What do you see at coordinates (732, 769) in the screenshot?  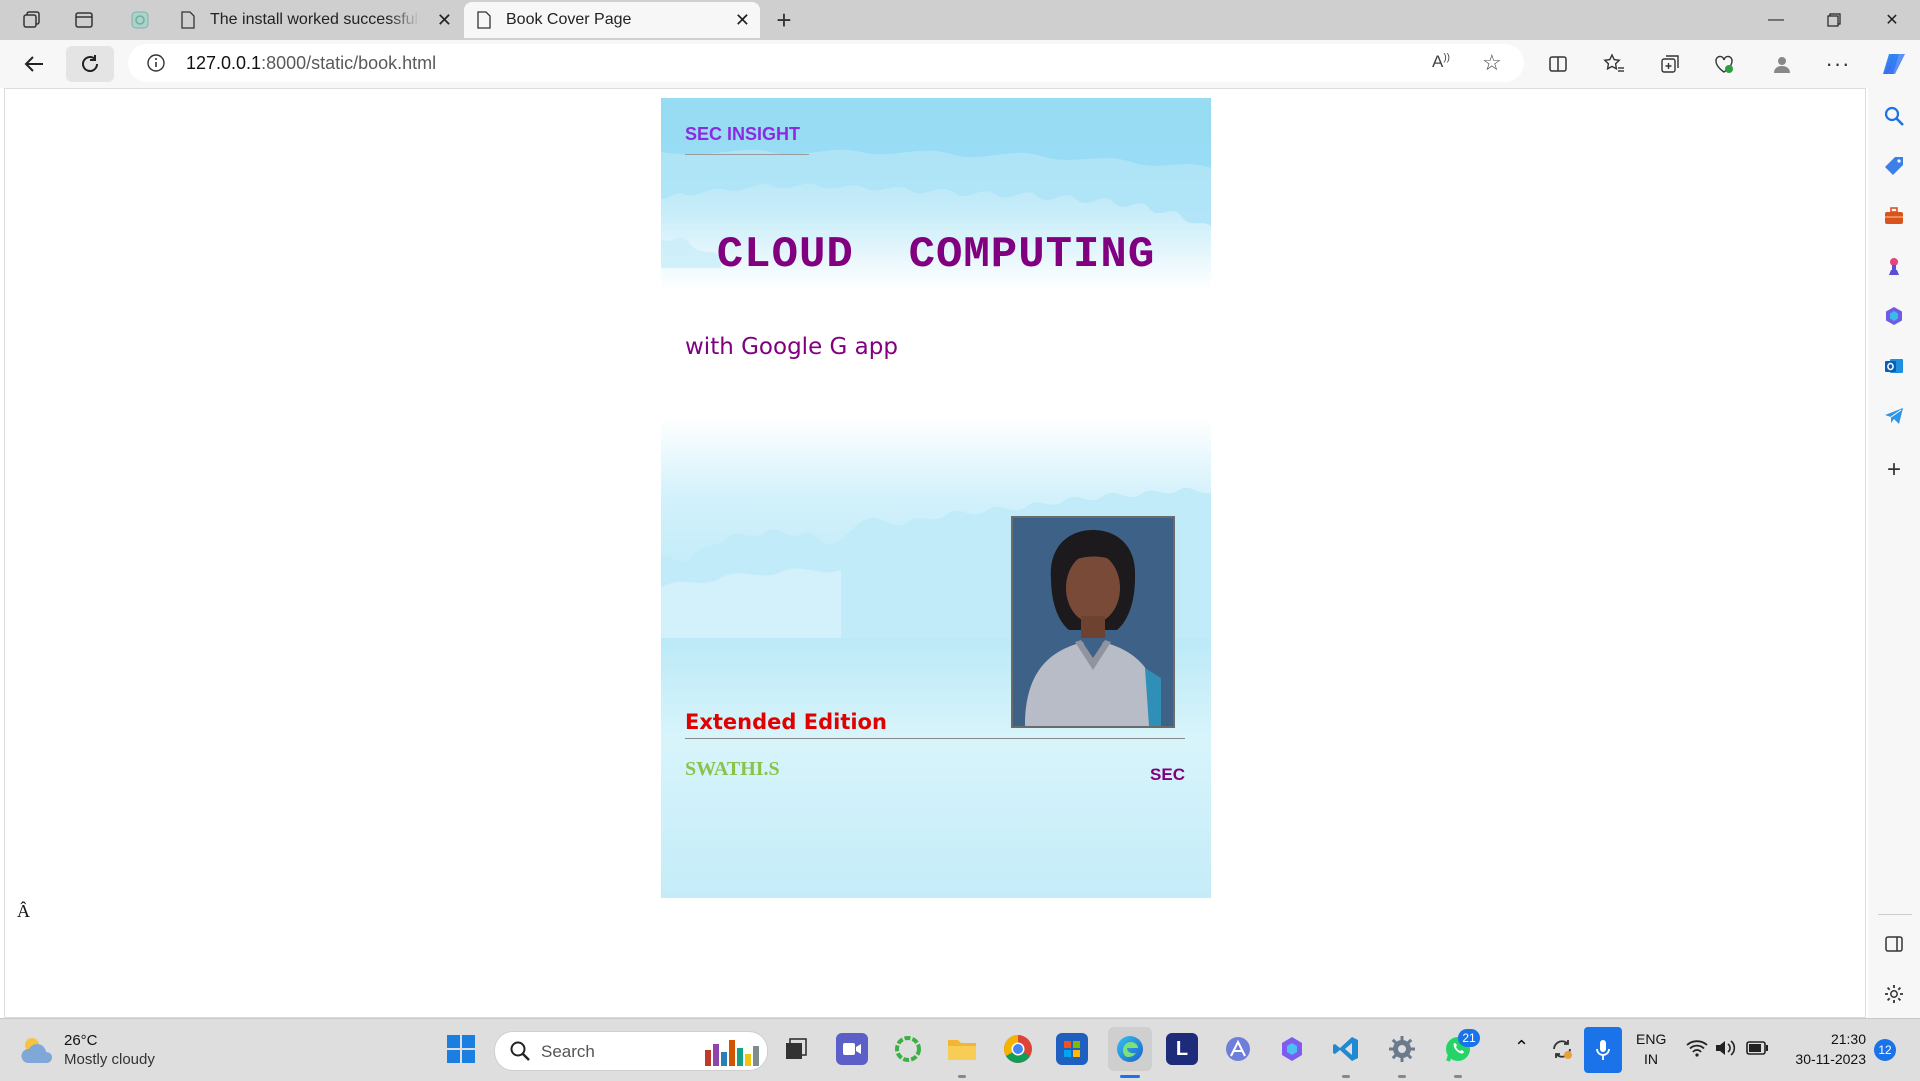 I see `author-name: SWATHI.S` at bounding box center [732, 769].